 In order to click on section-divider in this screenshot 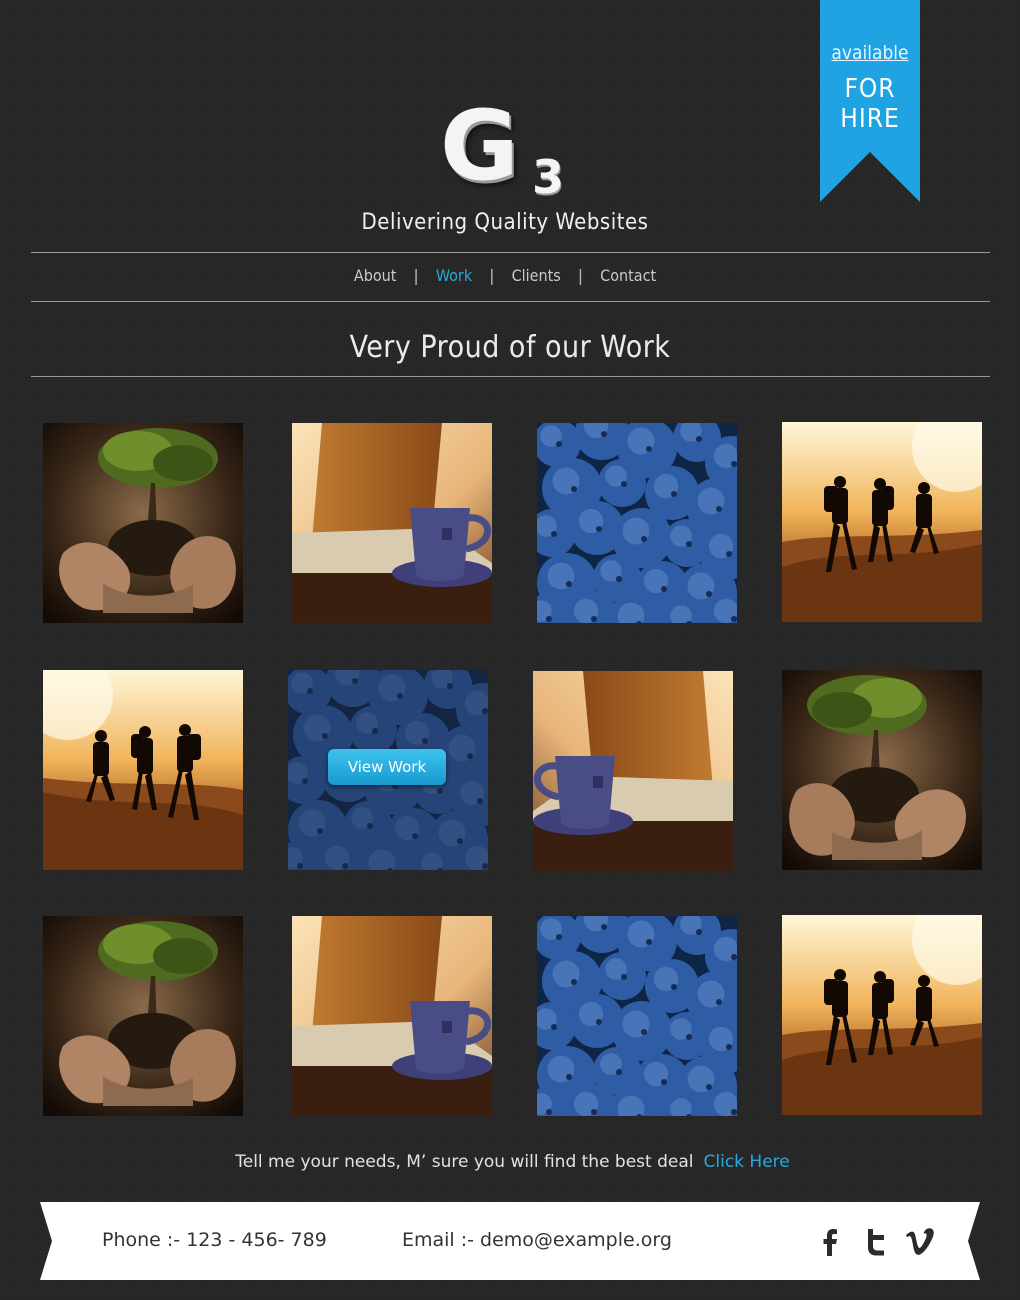, I will do `click(510, 376)`.